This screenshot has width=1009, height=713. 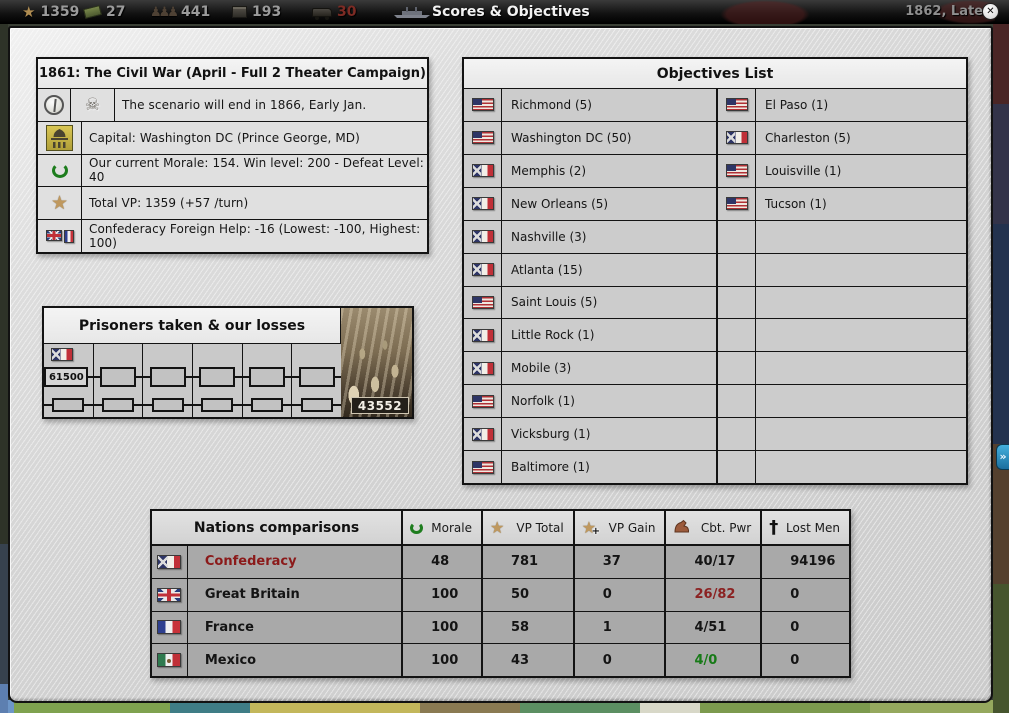 I want to click on resource-value: 441, so click(x=195, y=12).